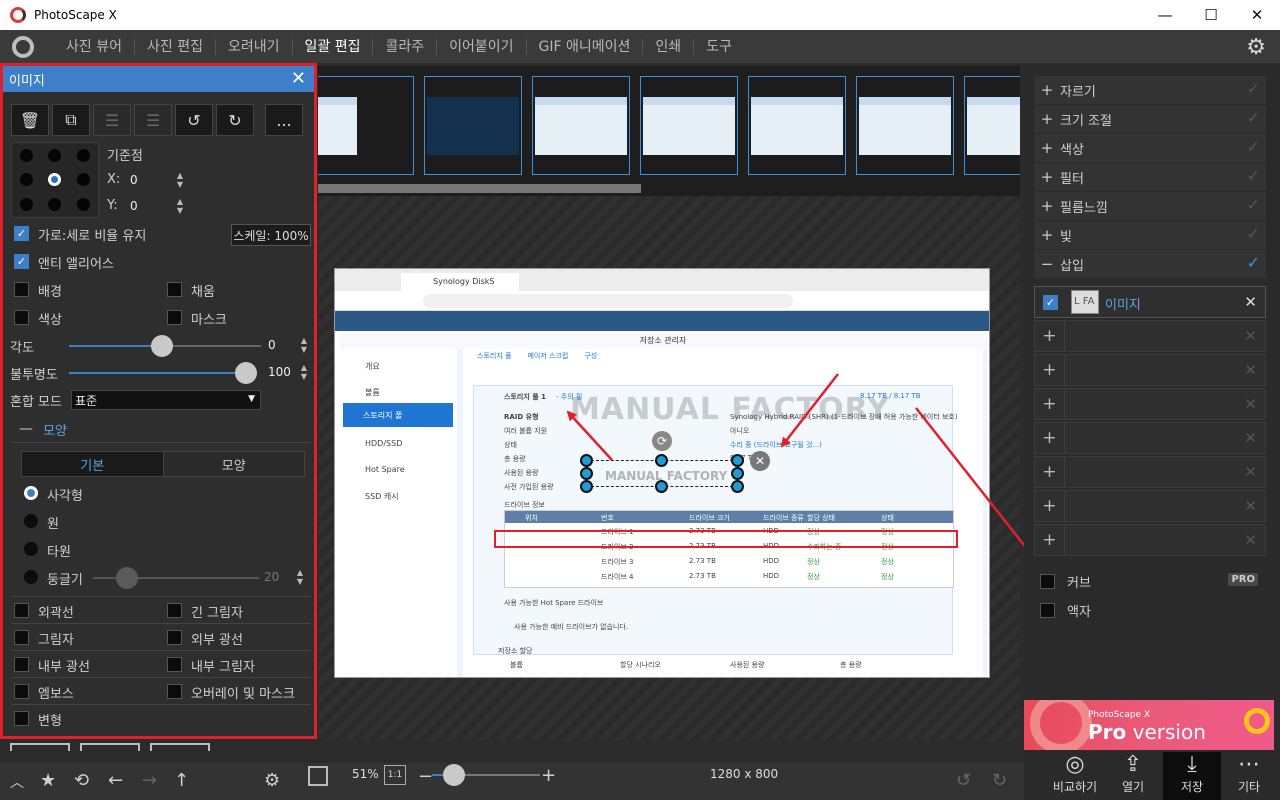  I want to click on remove-icon: ✕, so click(1250, 302).